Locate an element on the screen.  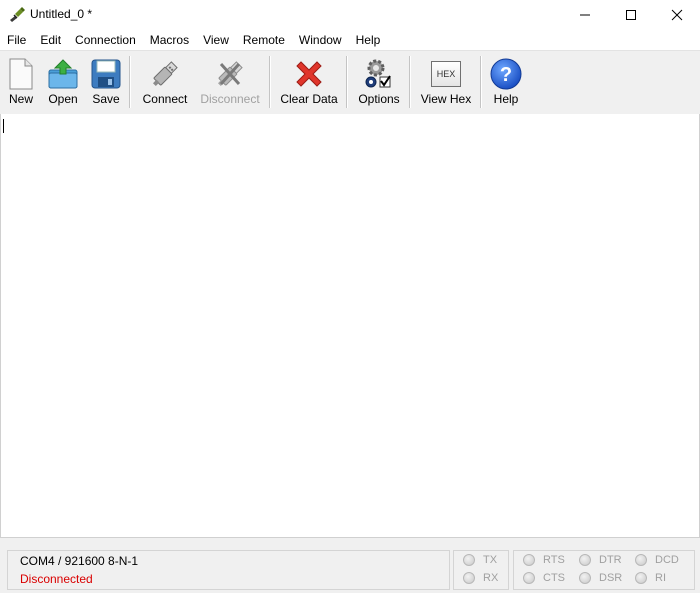
dcd-indicator: DCD is located at coordinates (657, 560).